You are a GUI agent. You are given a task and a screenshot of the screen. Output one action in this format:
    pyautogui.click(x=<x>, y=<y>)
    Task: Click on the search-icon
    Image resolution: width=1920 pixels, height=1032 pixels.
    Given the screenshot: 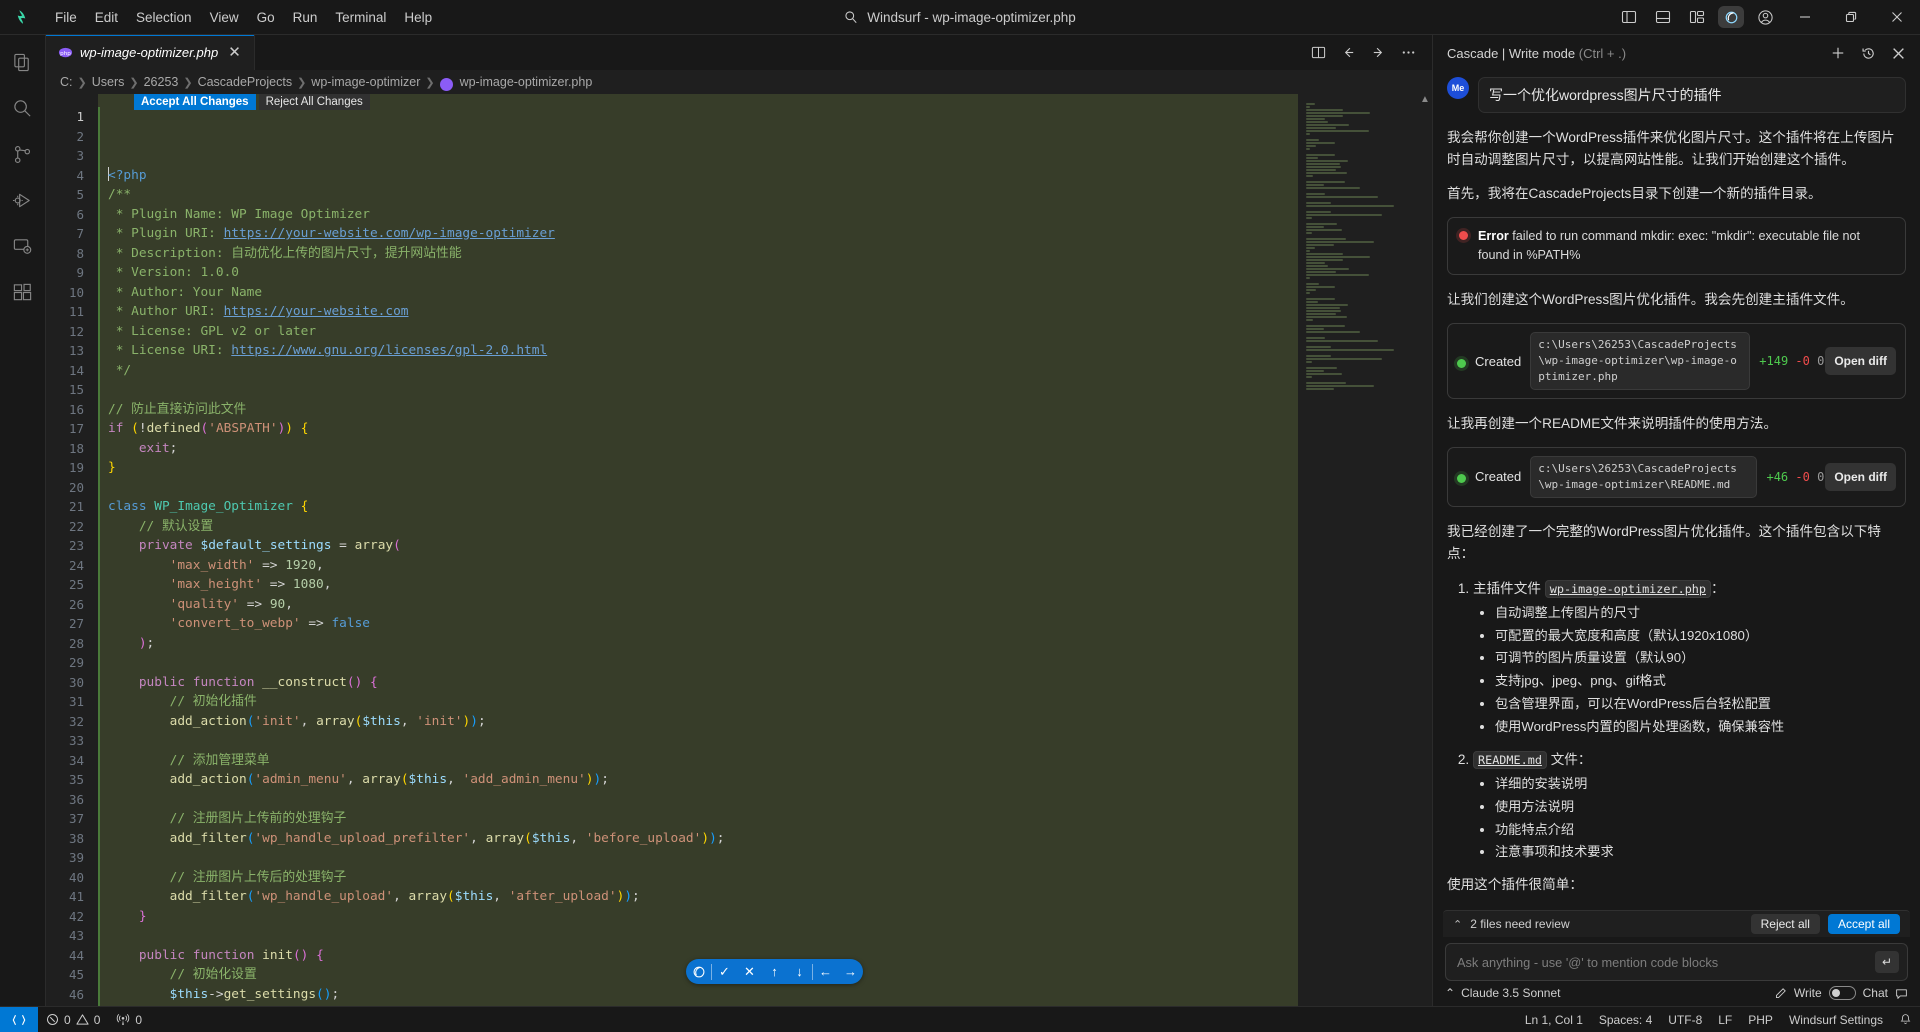 What is the action you would take?
    pyautogui.click(x=23, y=108)
    